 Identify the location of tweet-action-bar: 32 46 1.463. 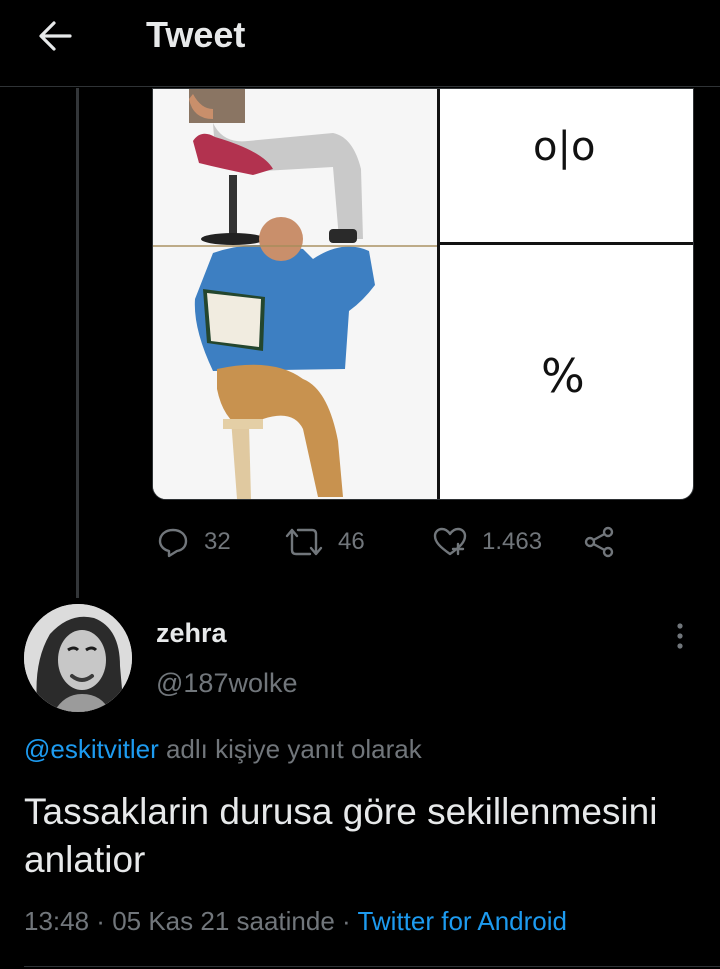
(412, 542).